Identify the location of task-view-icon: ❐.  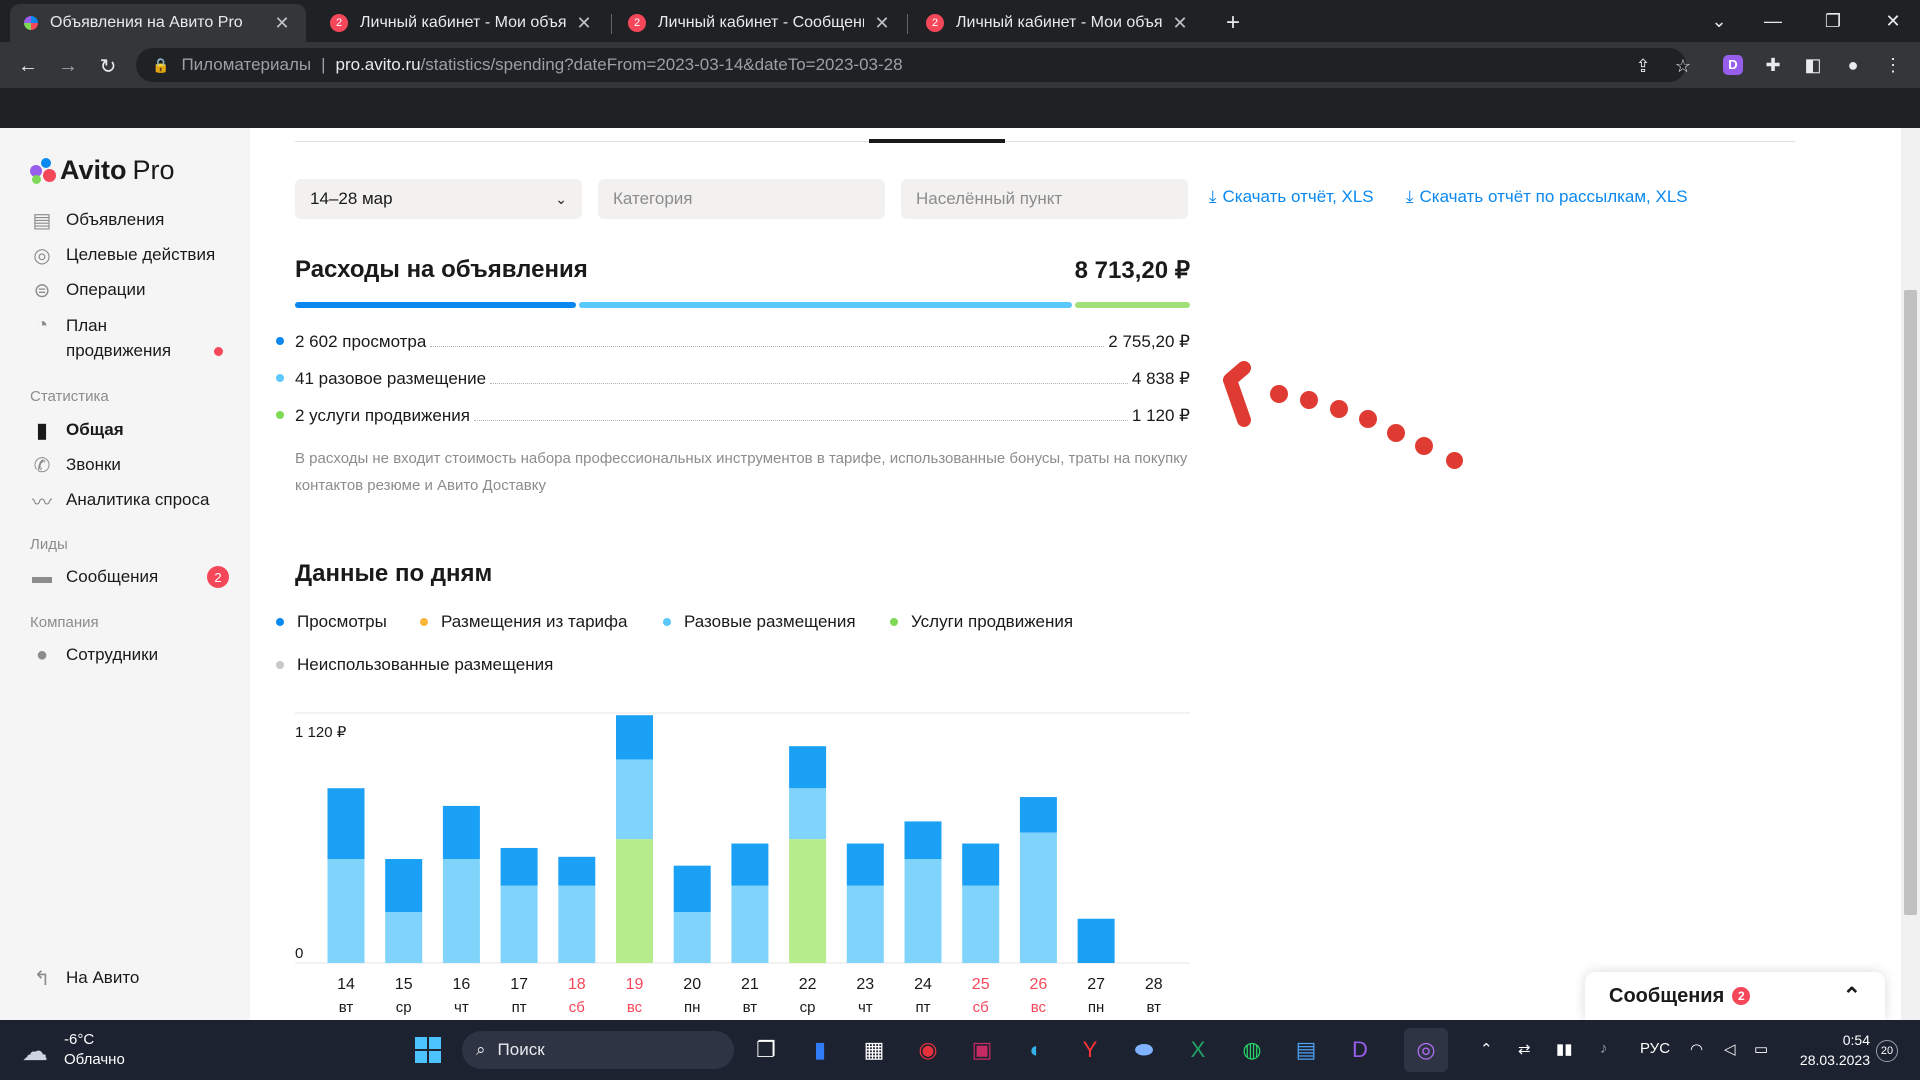
(766, 1050).